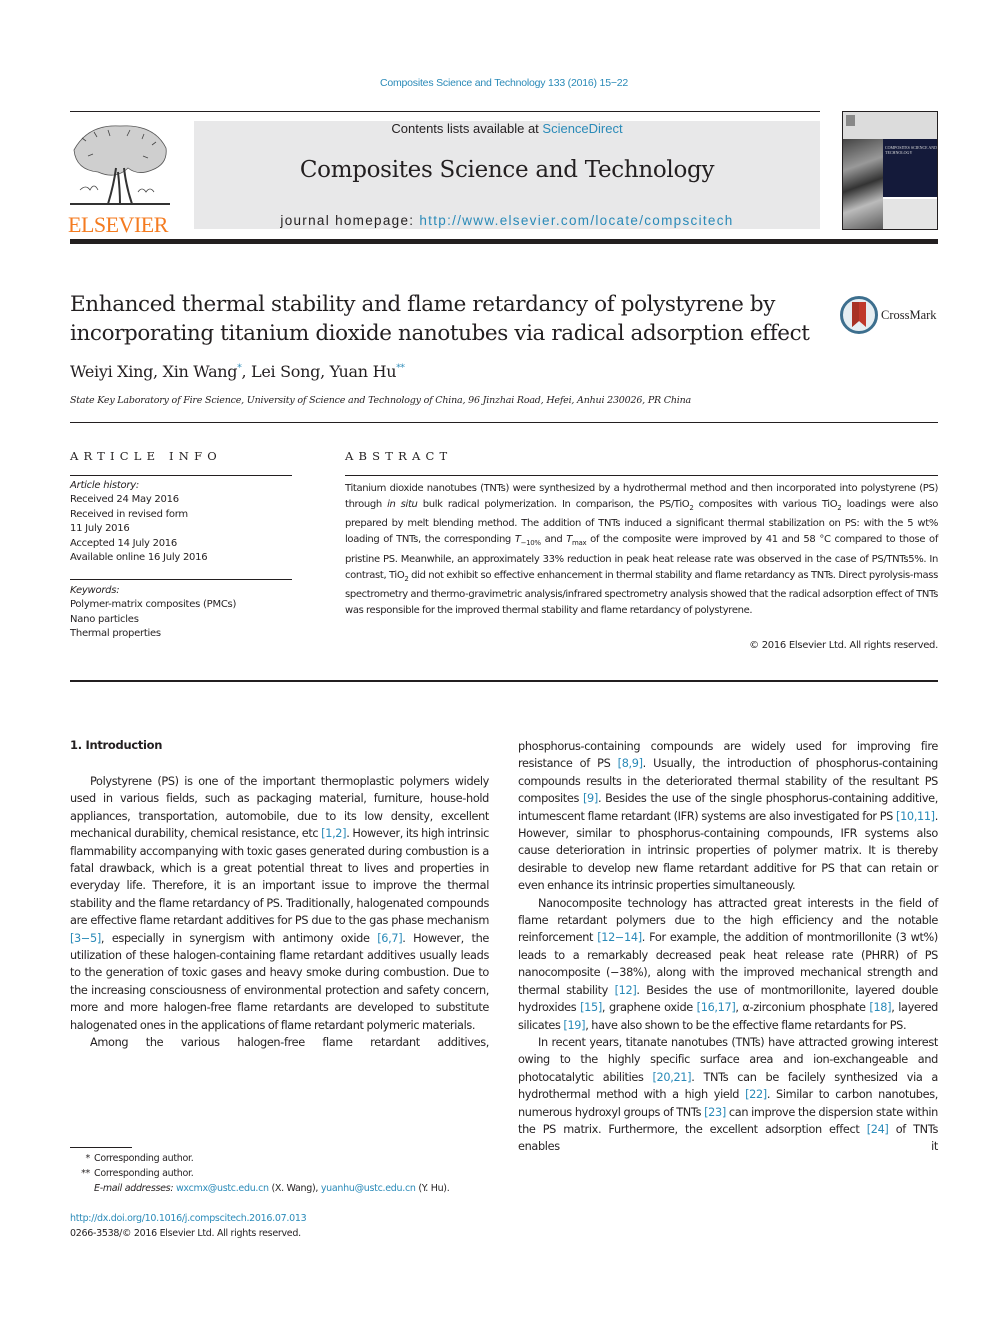  What do you see at coordinates (181, 579) in the screenshot?
I see `keywords-rule` at bounding box center [181, 579].